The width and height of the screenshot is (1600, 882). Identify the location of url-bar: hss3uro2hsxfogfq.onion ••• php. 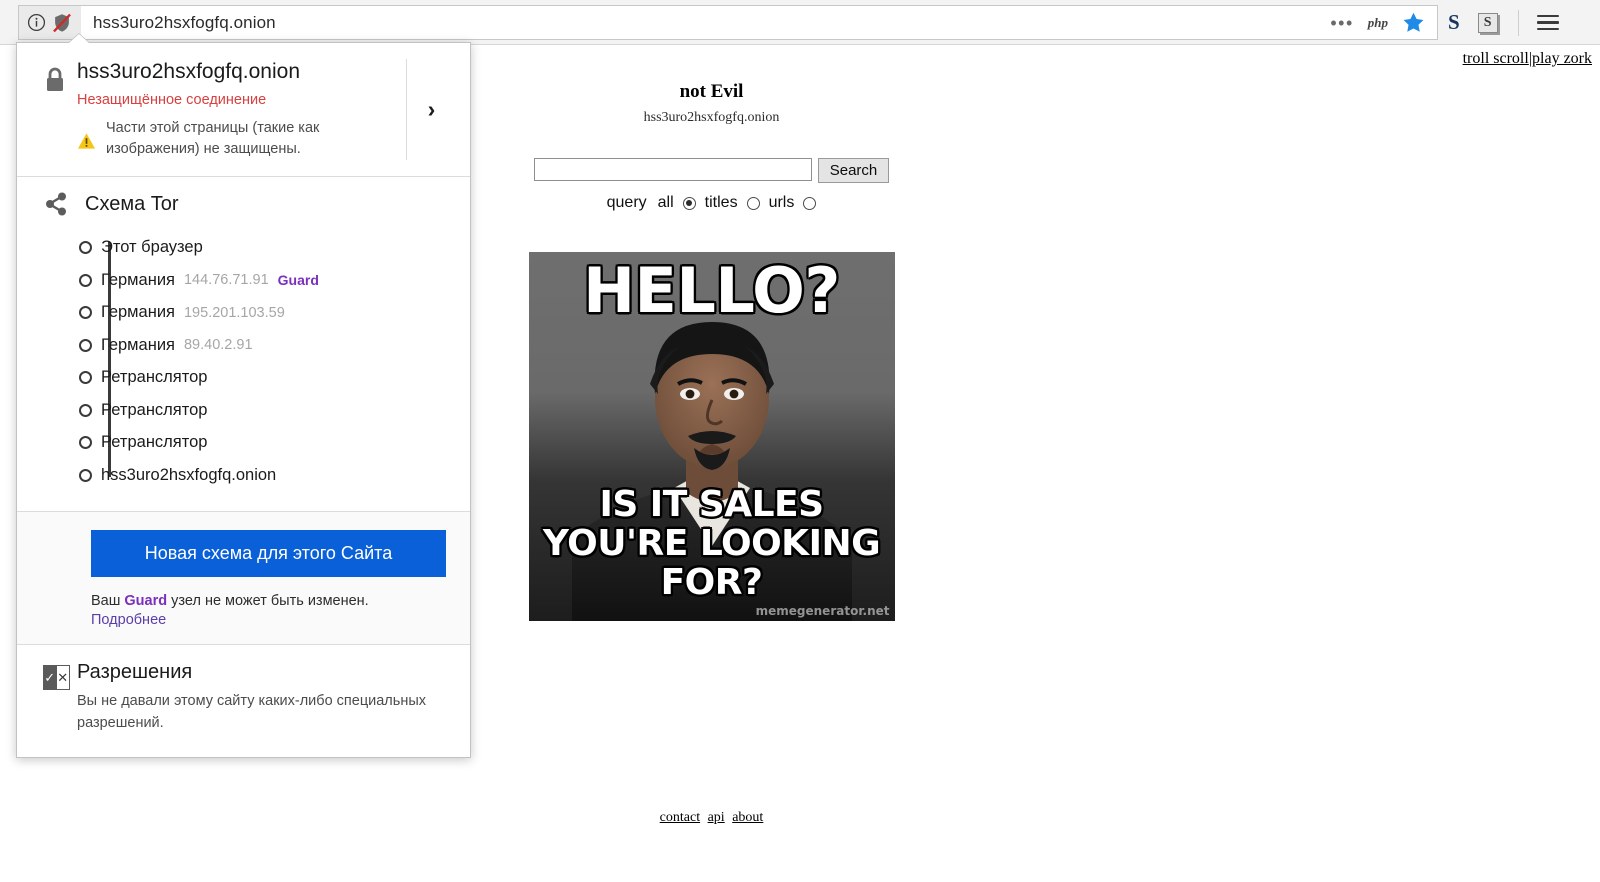
(728, 22).